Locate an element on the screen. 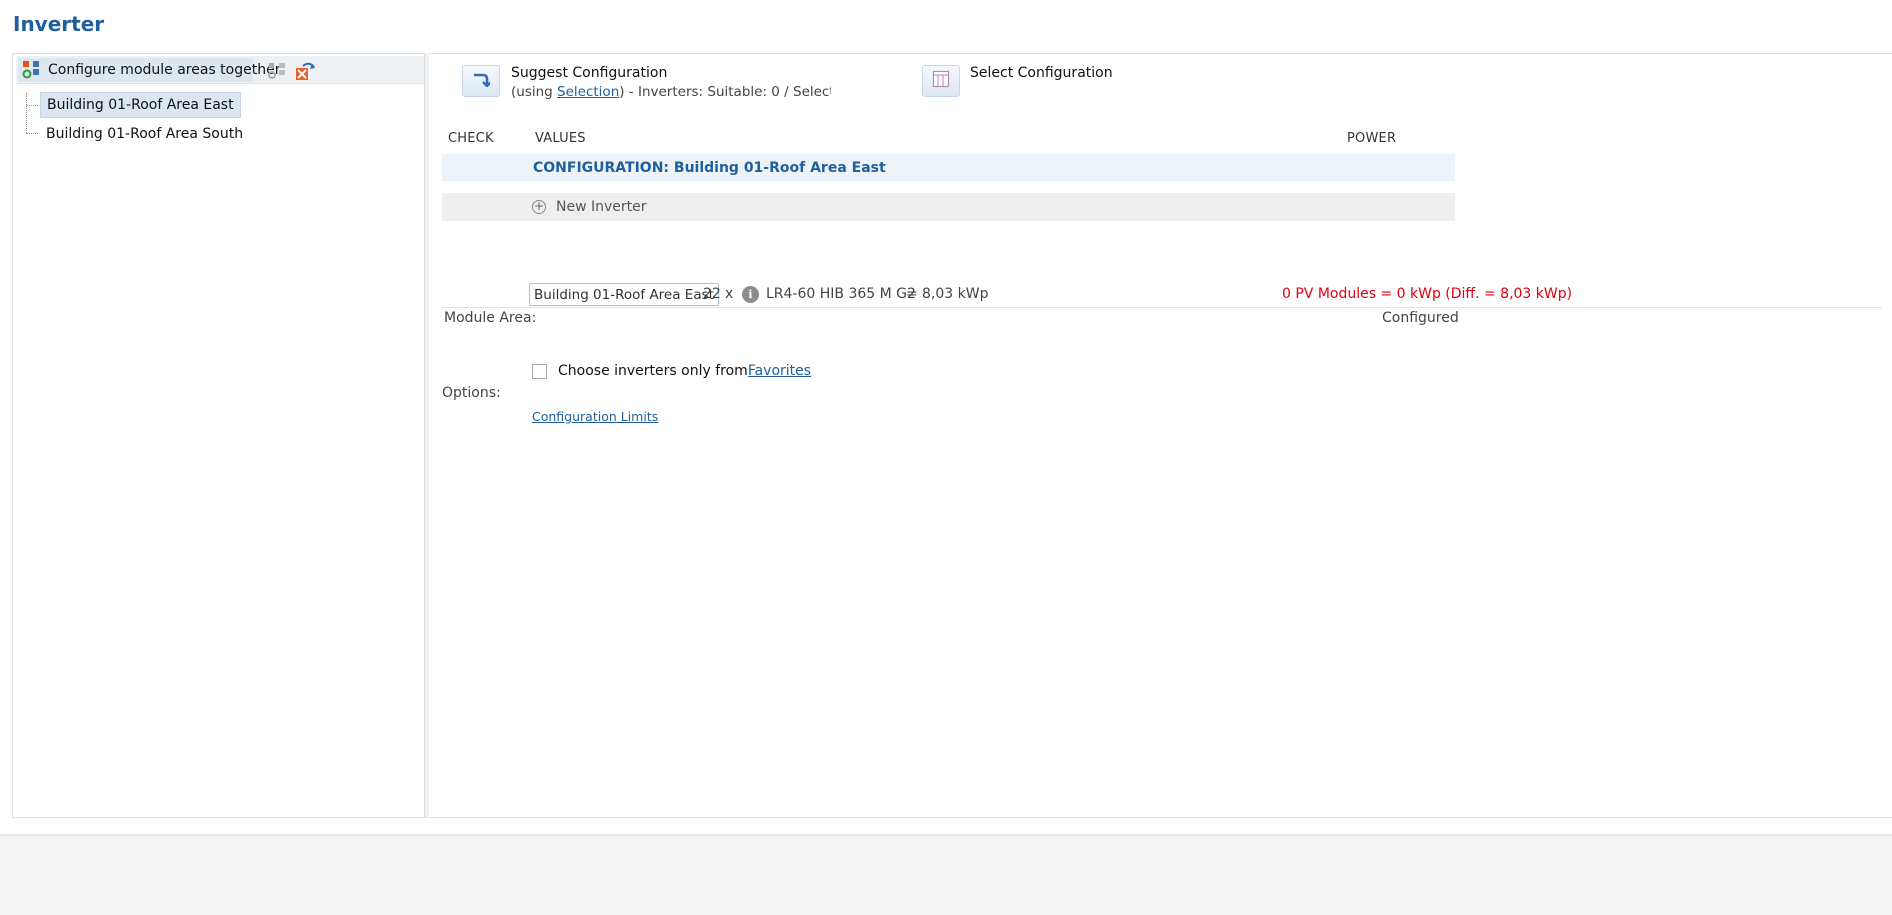 The width and height of the screenshot is (1892, 915). configured-status: 0 PV Modules = 0 kWp (Diff. = 8,03 kWp) is located at coordinates (1427, 294).